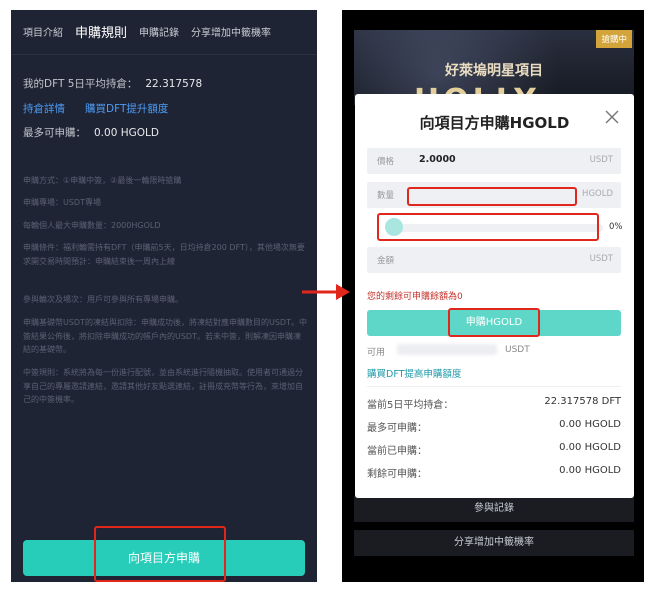 The height and width of the screenshot is (591, 655). What do you see at coordinates (488, 227) in the screenshot?
I see `highlight-slider` at bounding box center [488, 227].